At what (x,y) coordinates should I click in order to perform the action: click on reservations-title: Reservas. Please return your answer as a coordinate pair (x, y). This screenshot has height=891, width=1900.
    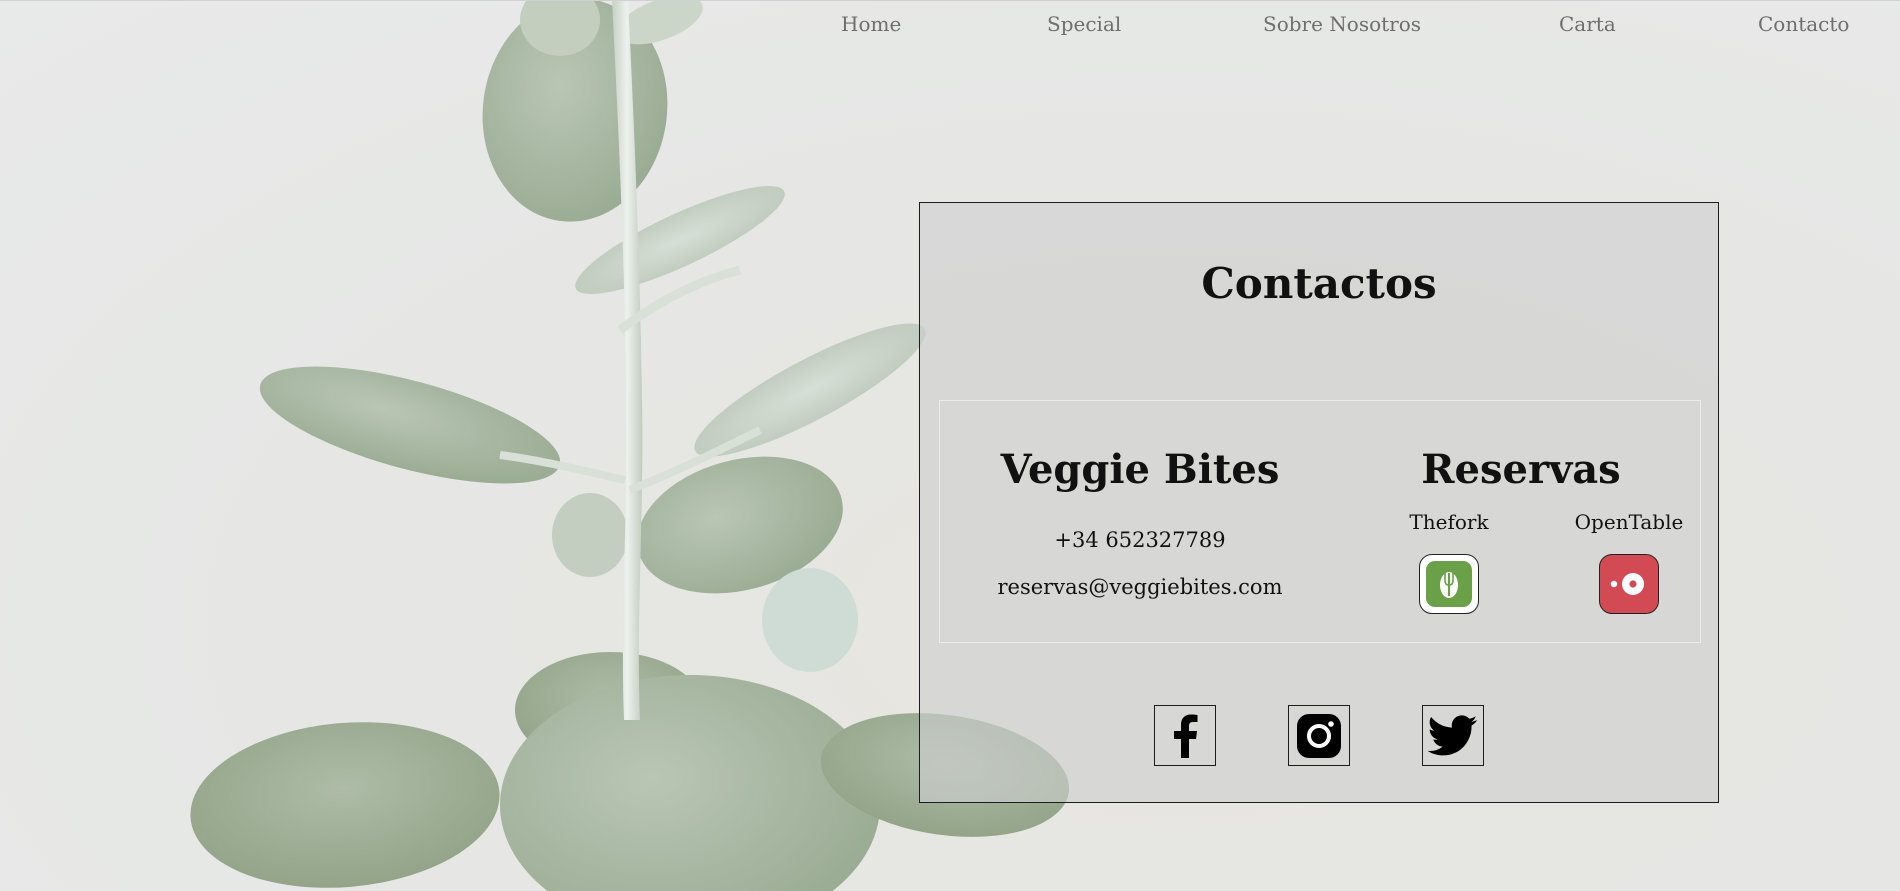
    Looking at the image, I should click on (1521, 469).